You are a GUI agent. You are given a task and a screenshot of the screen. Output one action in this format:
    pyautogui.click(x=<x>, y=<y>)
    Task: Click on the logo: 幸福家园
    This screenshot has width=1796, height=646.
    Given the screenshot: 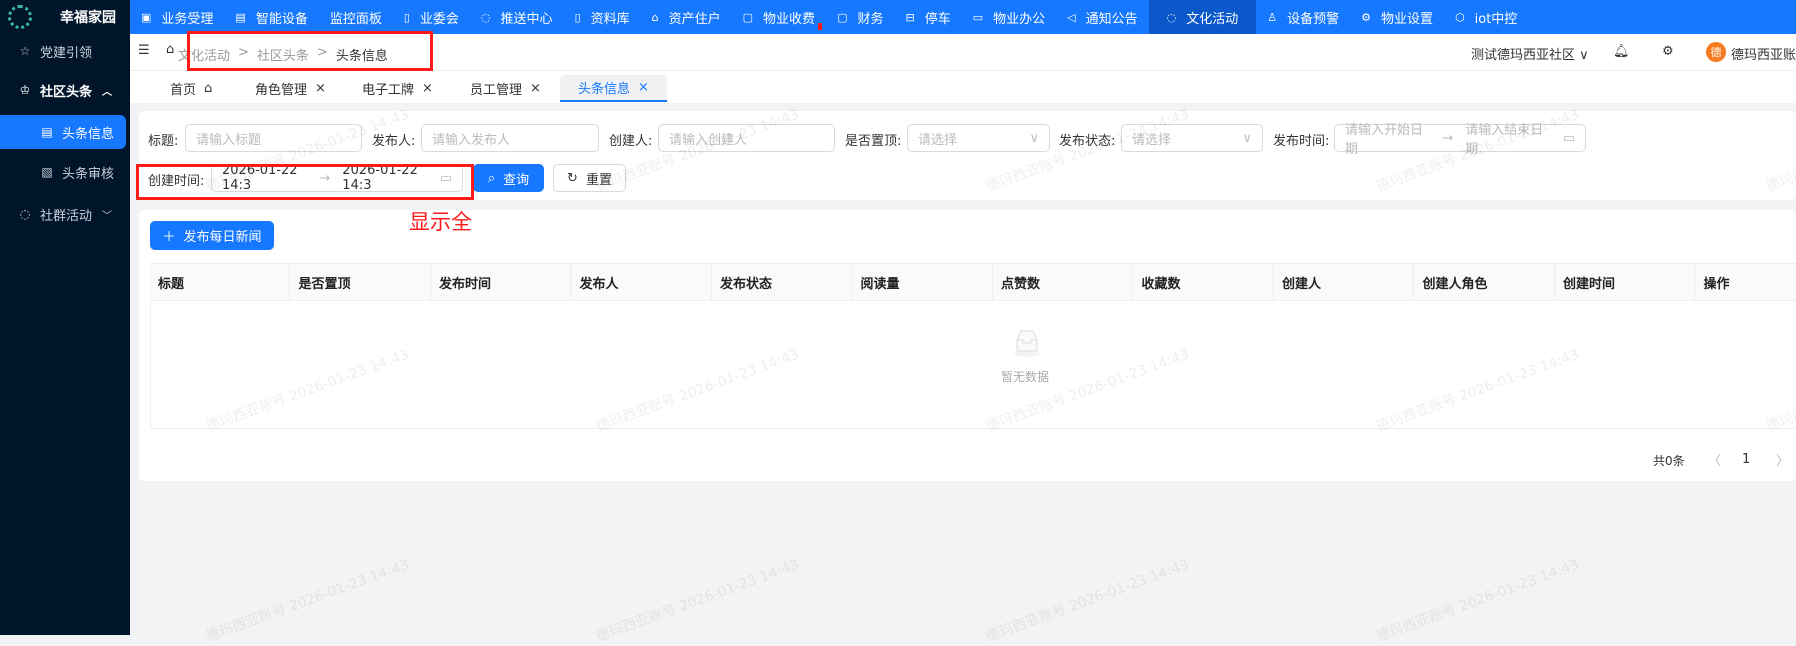 What is the action you would take?
    pyautogui.click(x=65, y=17)
    